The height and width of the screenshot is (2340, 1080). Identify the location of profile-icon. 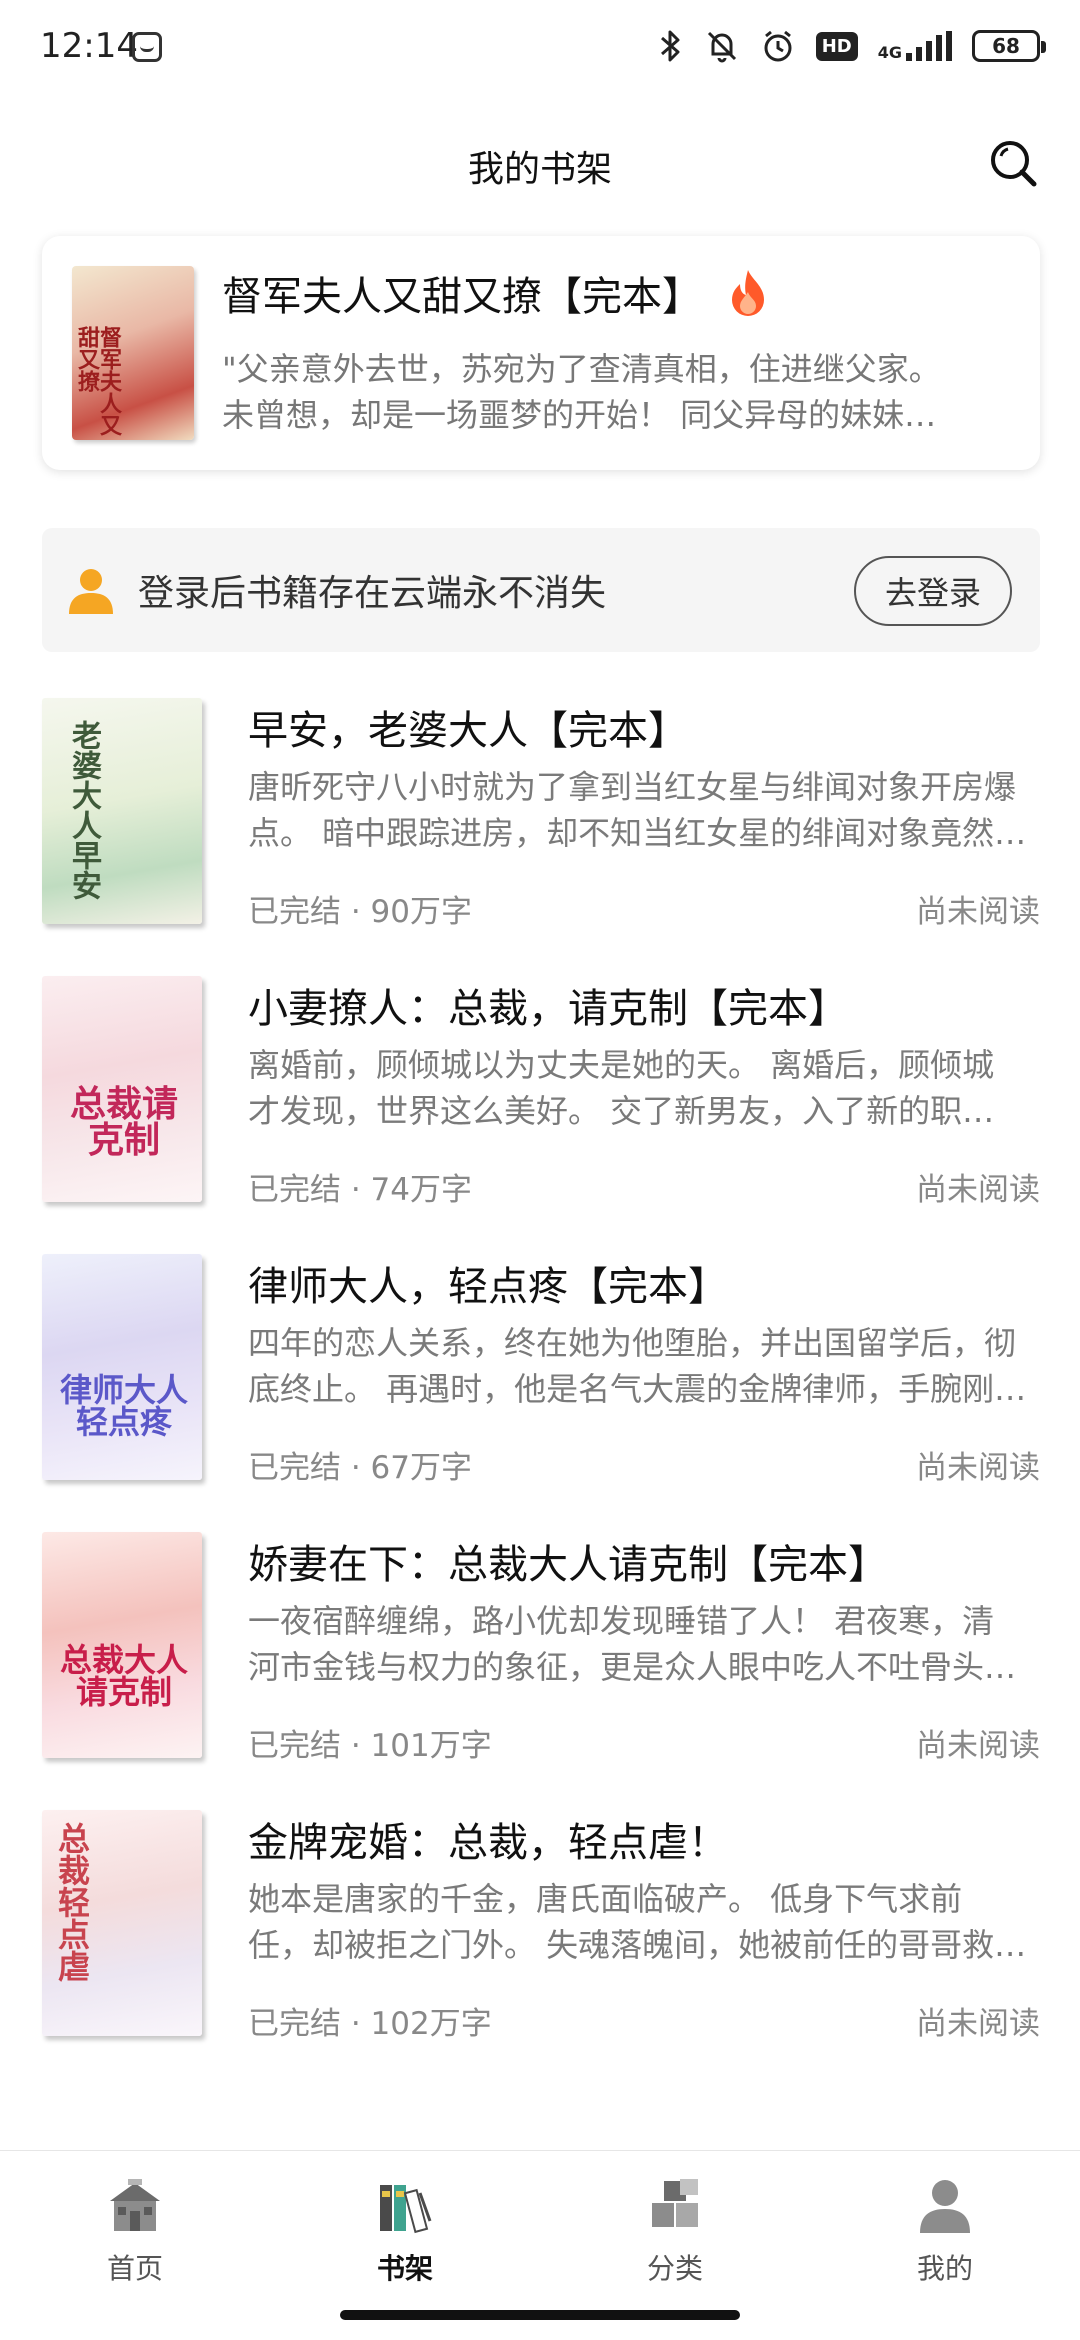
(945, 2206).